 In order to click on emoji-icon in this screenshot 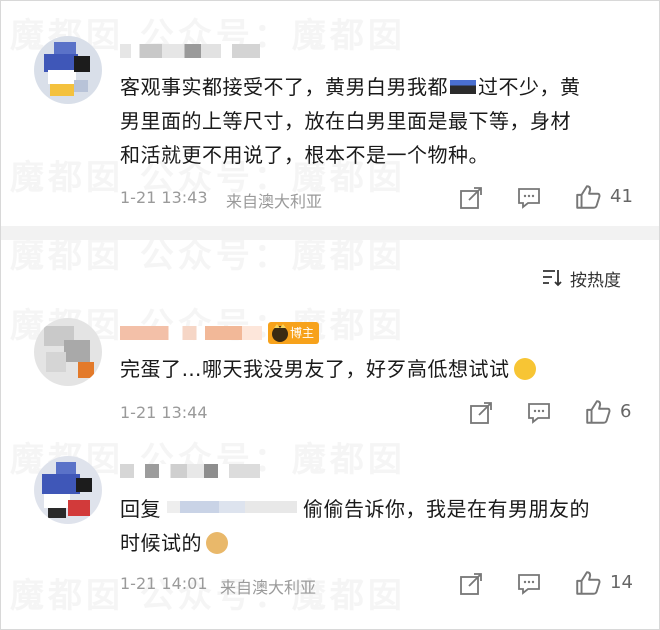, I will do `click(463, 87)`.